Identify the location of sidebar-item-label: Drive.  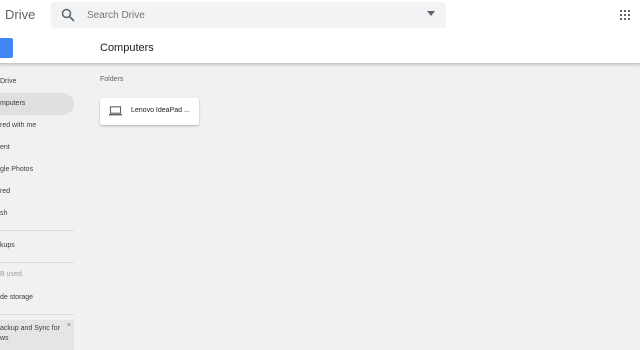
(8, 81).